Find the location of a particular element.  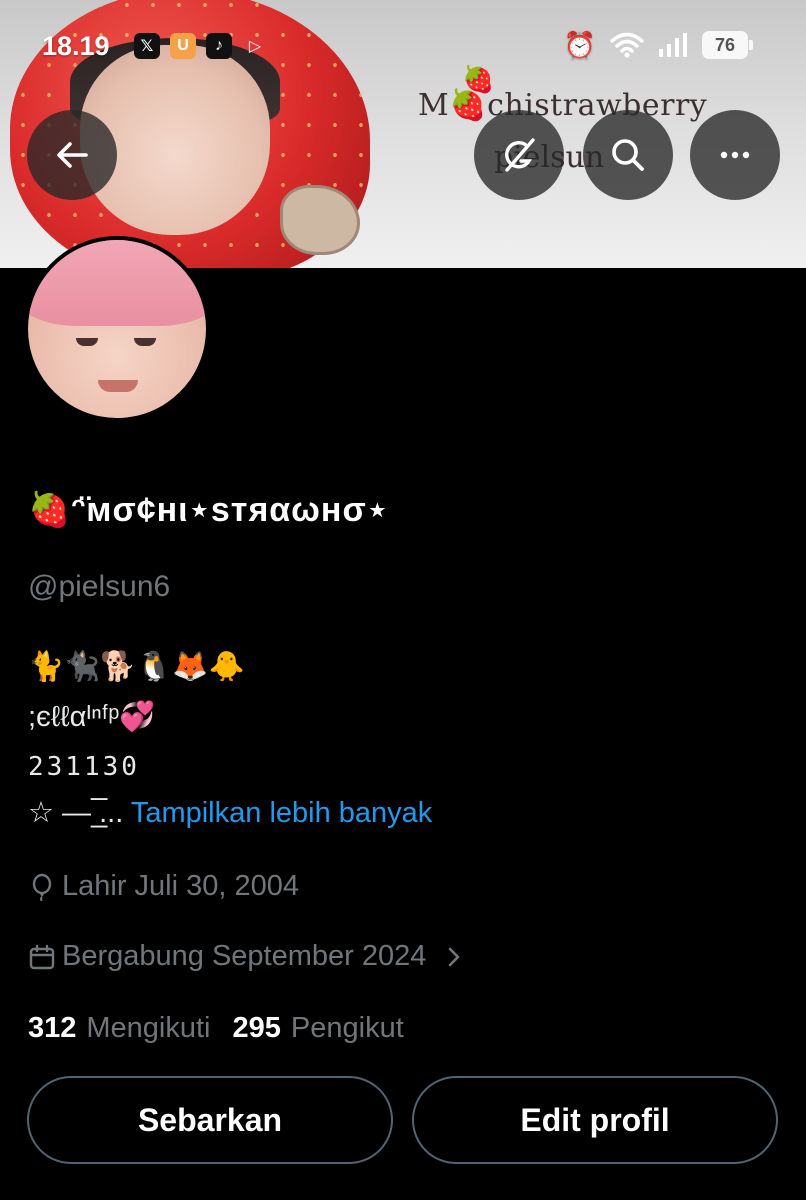

edit-profile-button: Edit profil is located at coordinates (595, 1120).